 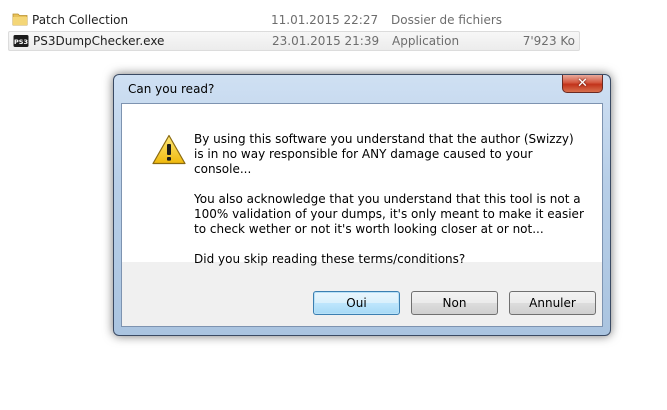 What do you see at coordinates (356, 303) in the screenshot?
I see `yes-button: Oui` at bounding box center [356, 303].